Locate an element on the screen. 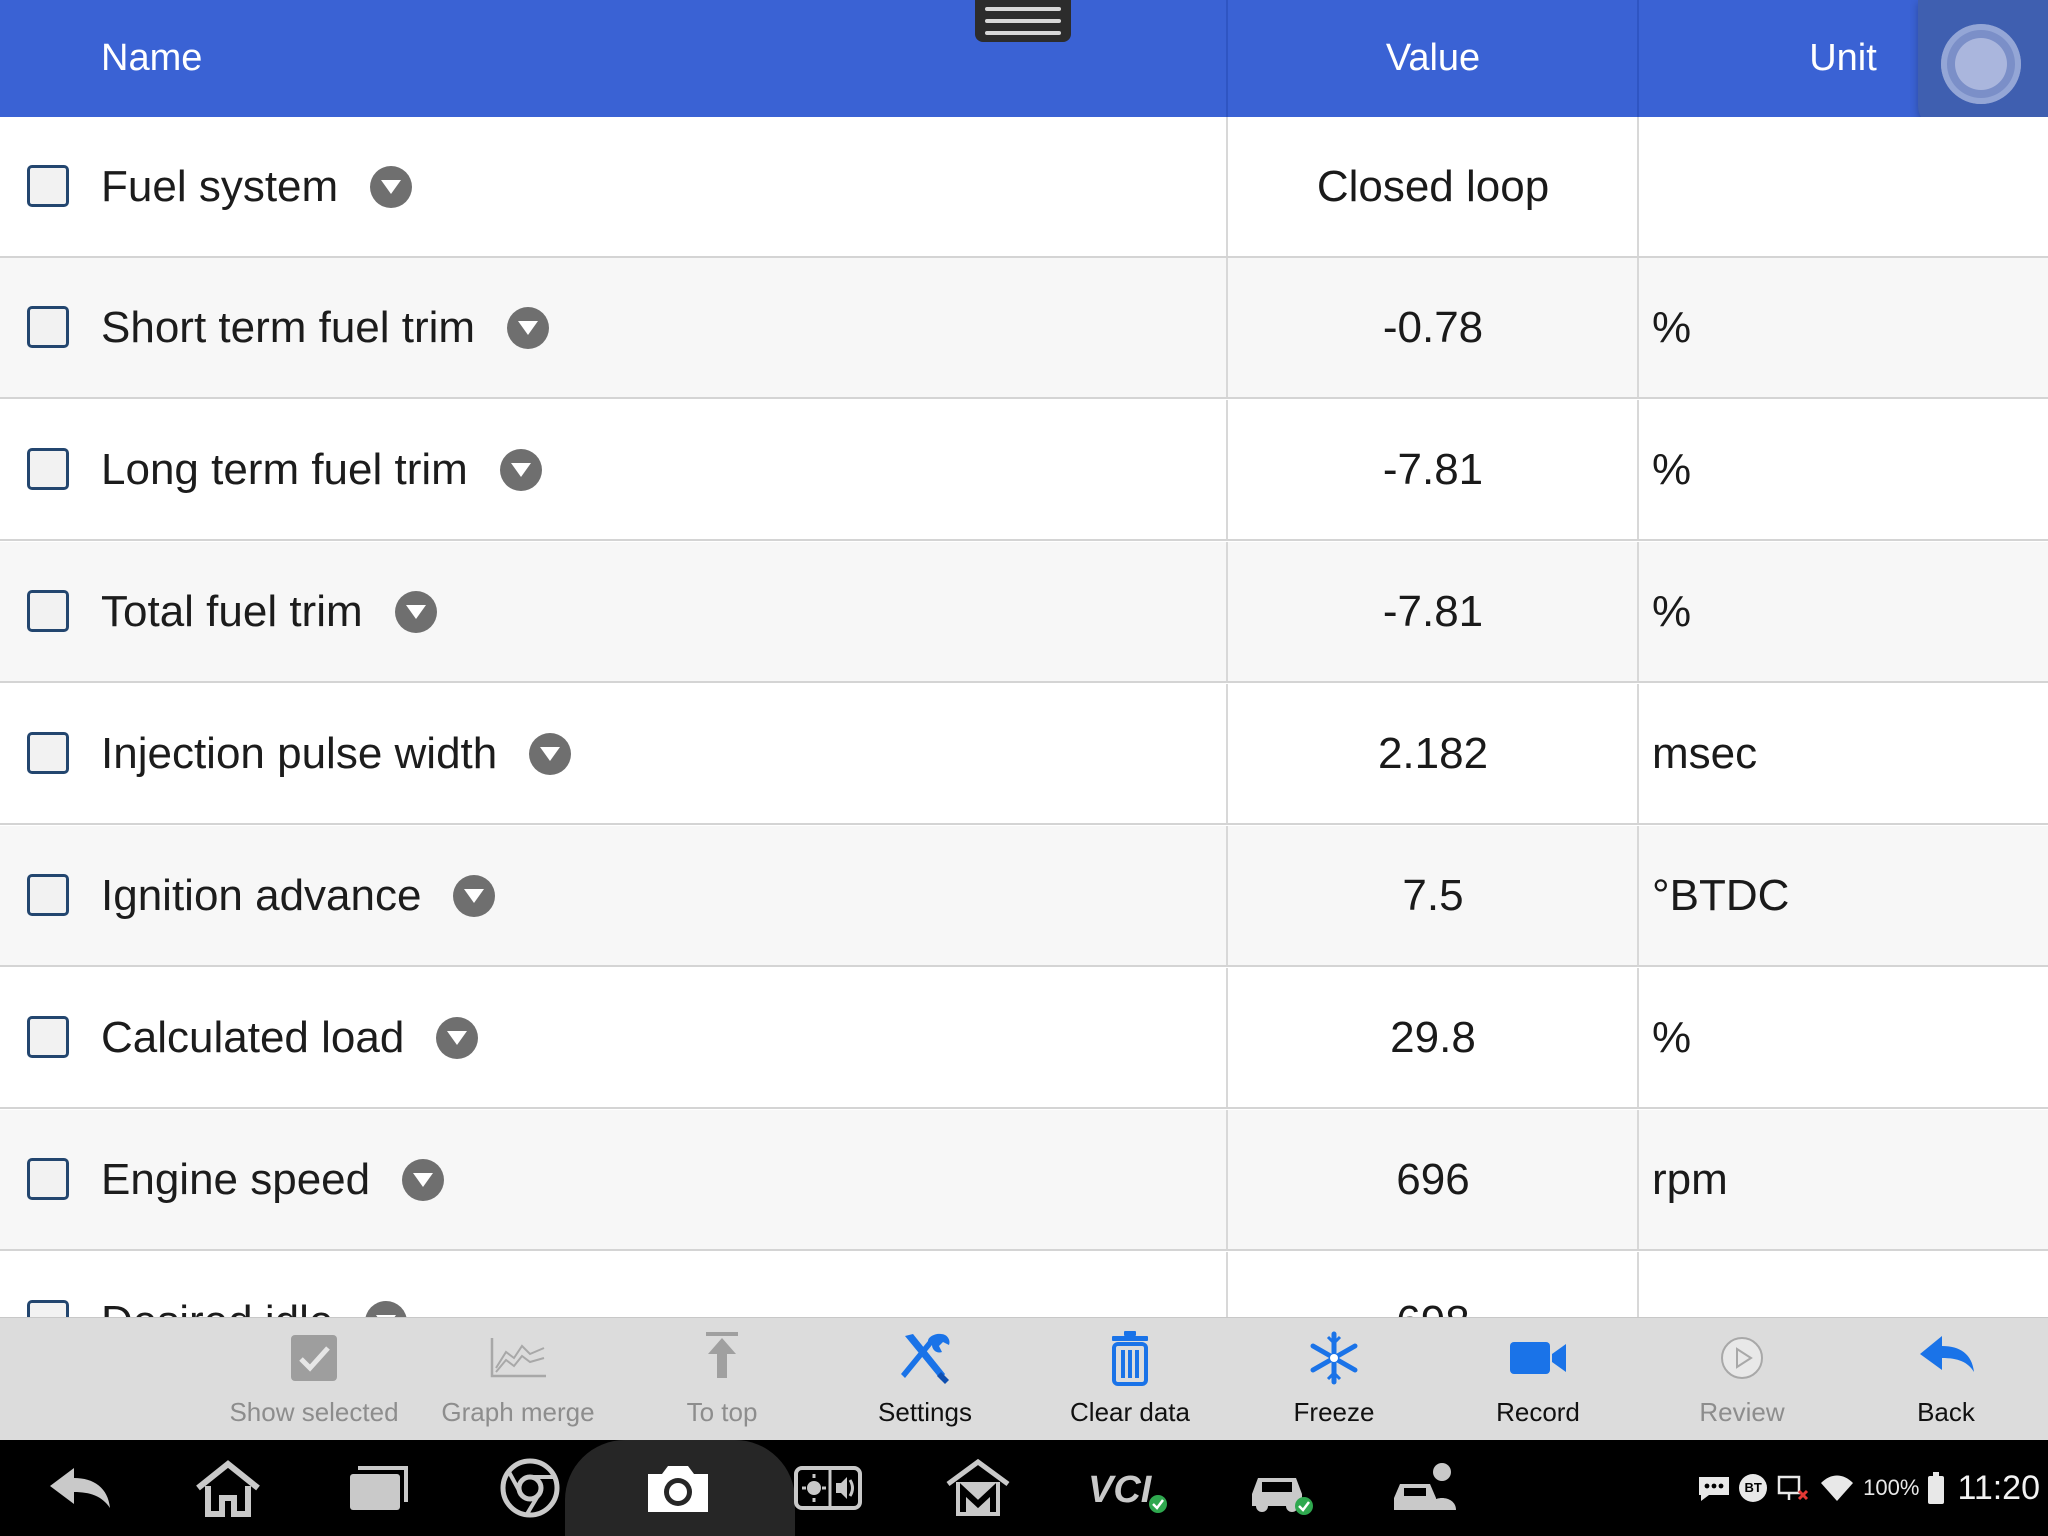 The height and width of the screenshot is (1536, 2048). parameter-value: 7.5 is located at coordinates (1433, 895).